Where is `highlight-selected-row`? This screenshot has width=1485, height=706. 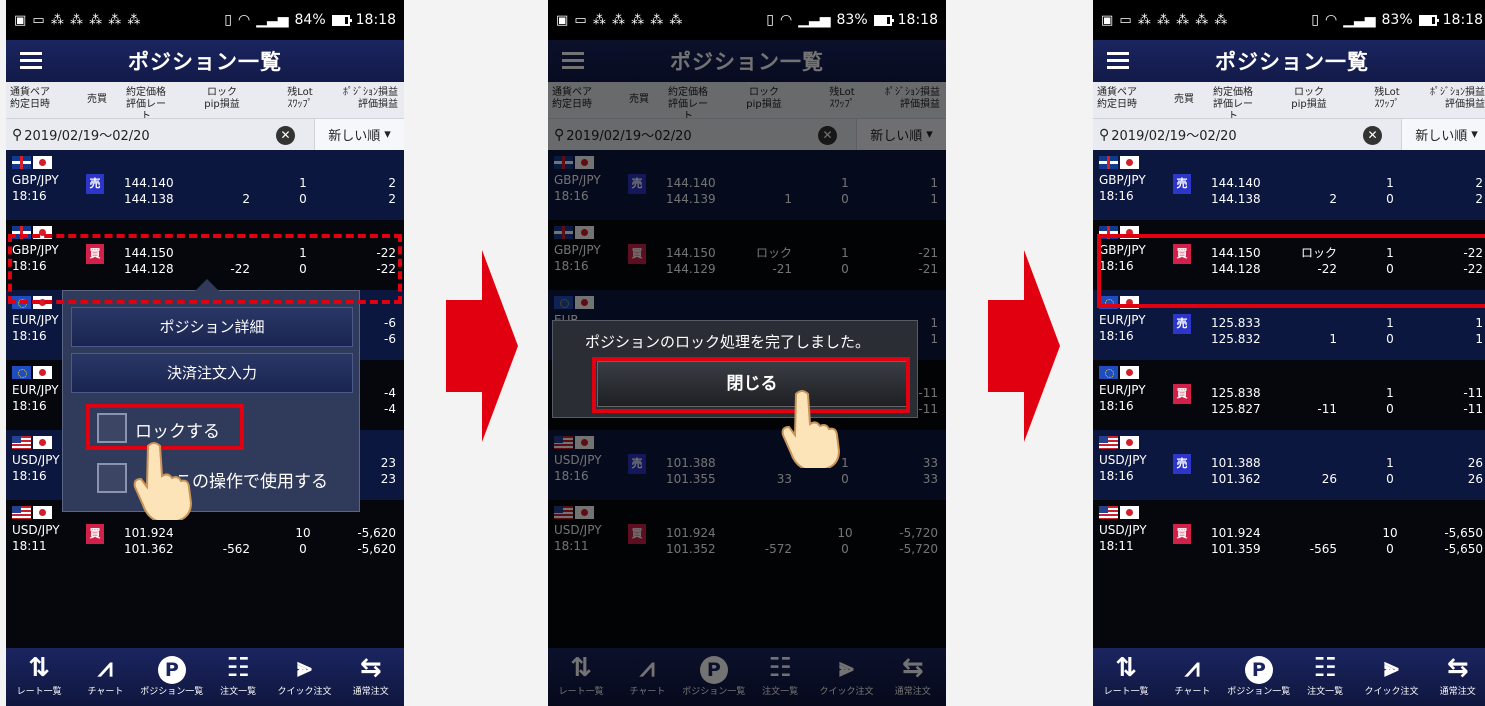 highlight-selected-row is located at coordinates (205, 269).